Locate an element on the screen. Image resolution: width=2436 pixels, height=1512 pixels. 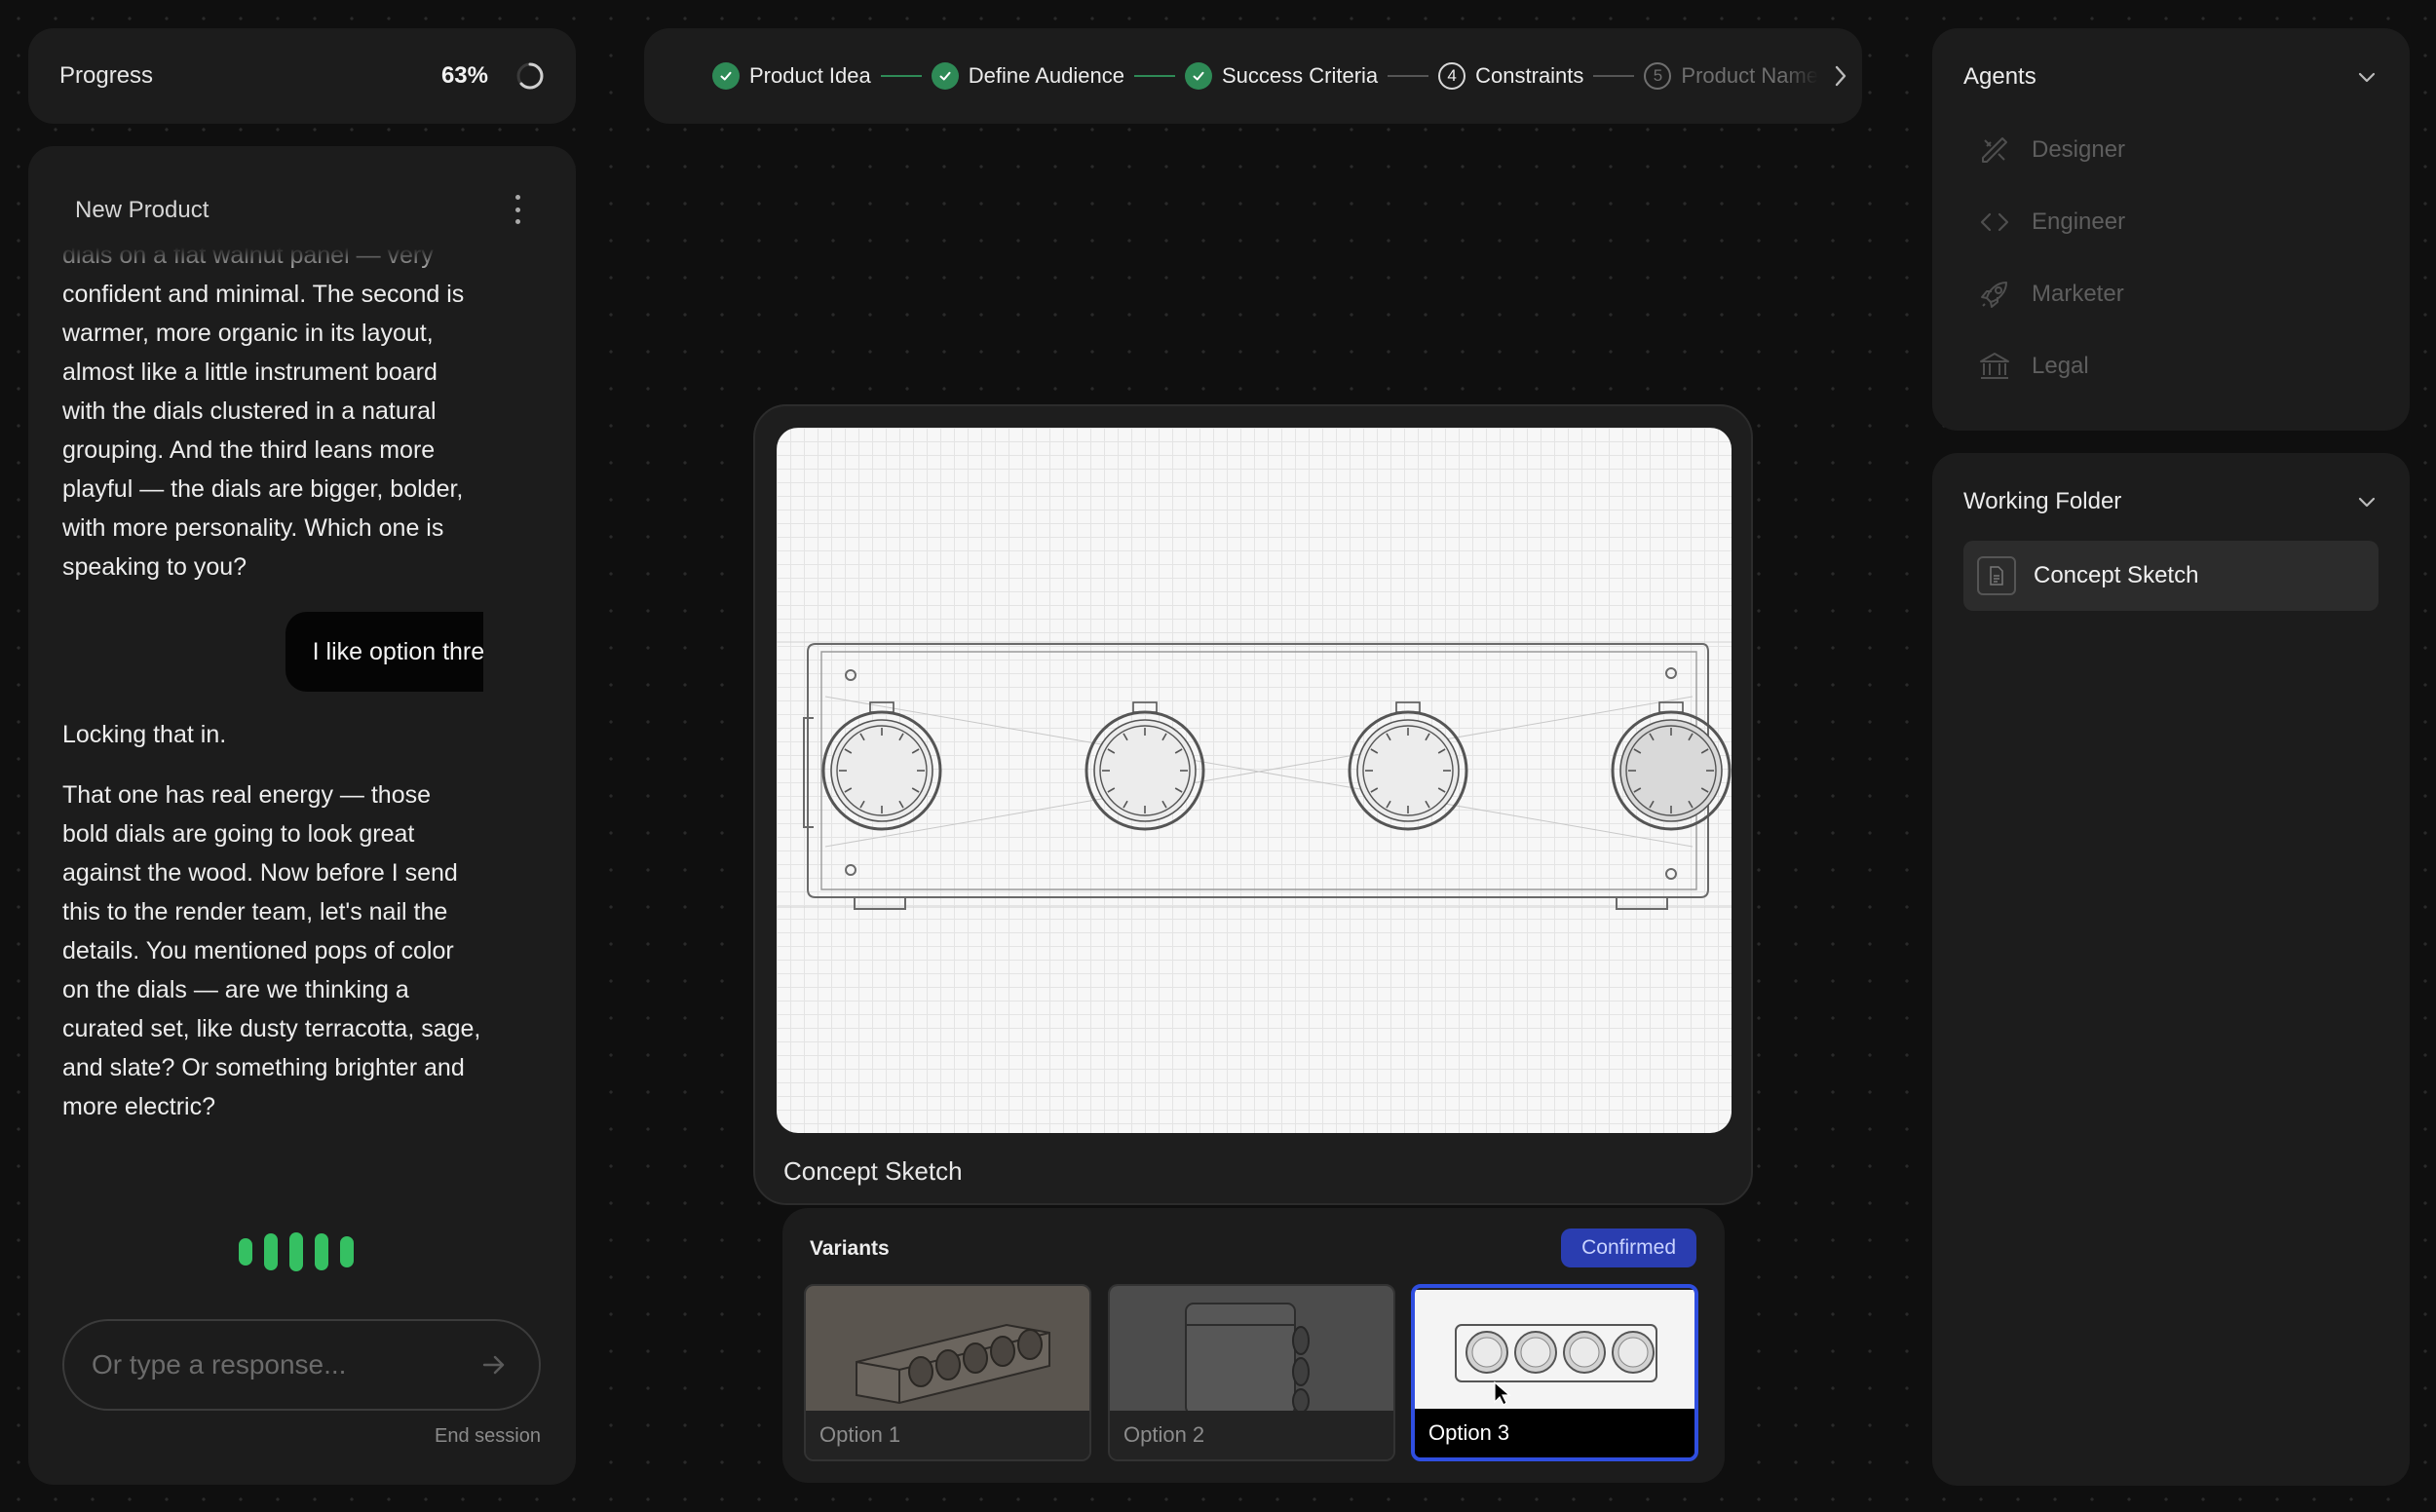
progress-ring-icon is located at coordinates (530, 76).